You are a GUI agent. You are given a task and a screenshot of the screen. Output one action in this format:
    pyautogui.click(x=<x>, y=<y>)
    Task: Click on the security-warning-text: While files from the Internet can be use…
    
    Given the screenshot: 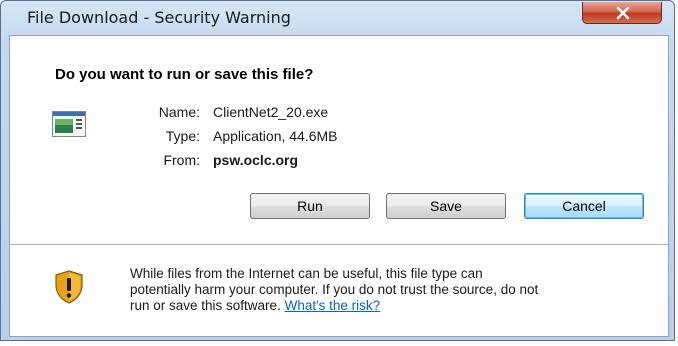 What is the action you would take?
    pyautogui.click(x=390, y=290)
    